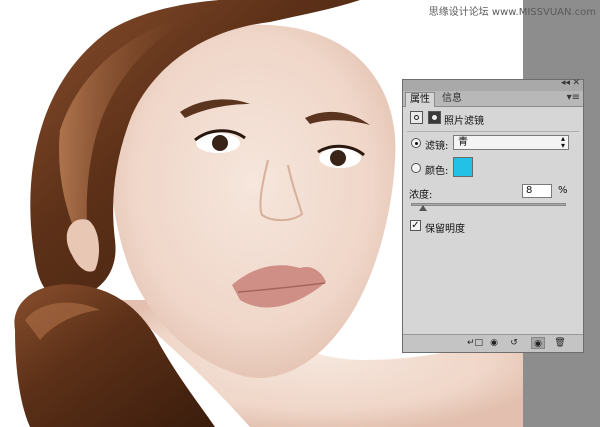  Describe the element at coordinates (537, 191) in the screenshot. I see `density-input: 8` at that location.